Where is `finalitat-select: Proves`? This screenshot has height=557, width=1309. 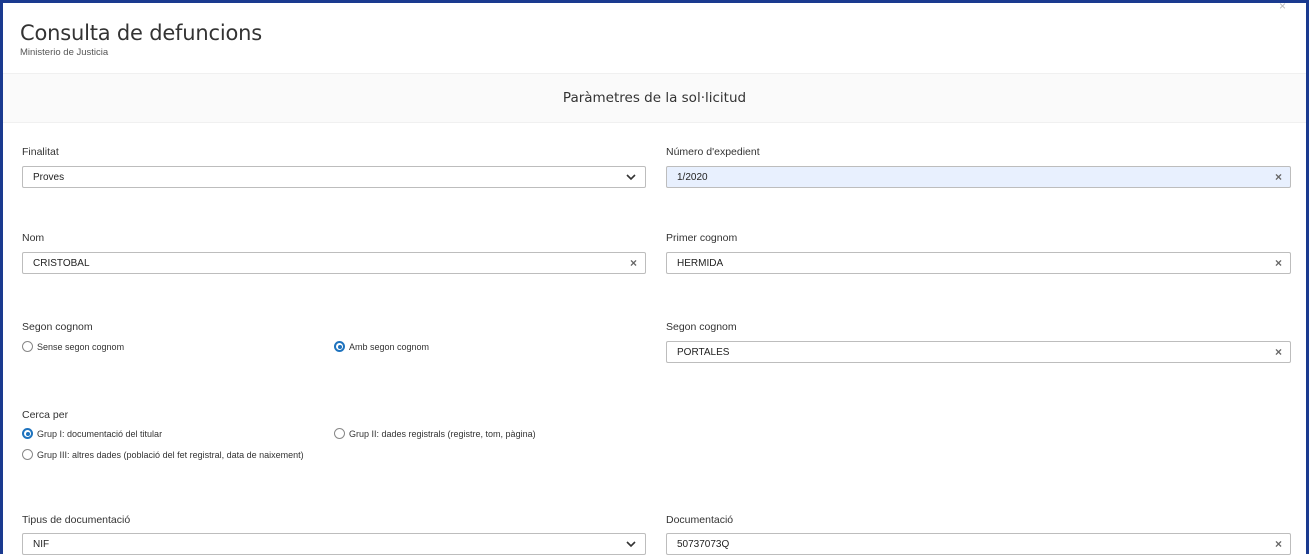 finalitat-select: Proves is located at coordinates (334, 177).